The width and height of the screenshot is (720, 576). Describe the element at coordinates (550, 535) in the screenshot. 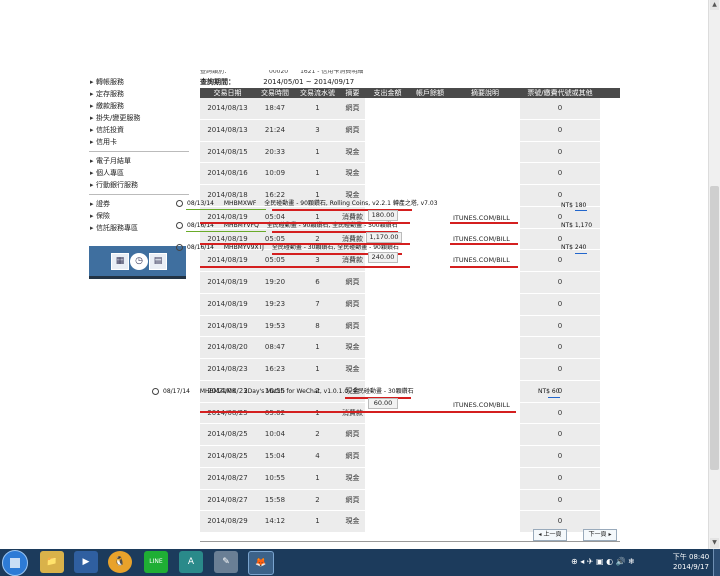

I see `prev-page-button: ◂ 上一頁` at that location.